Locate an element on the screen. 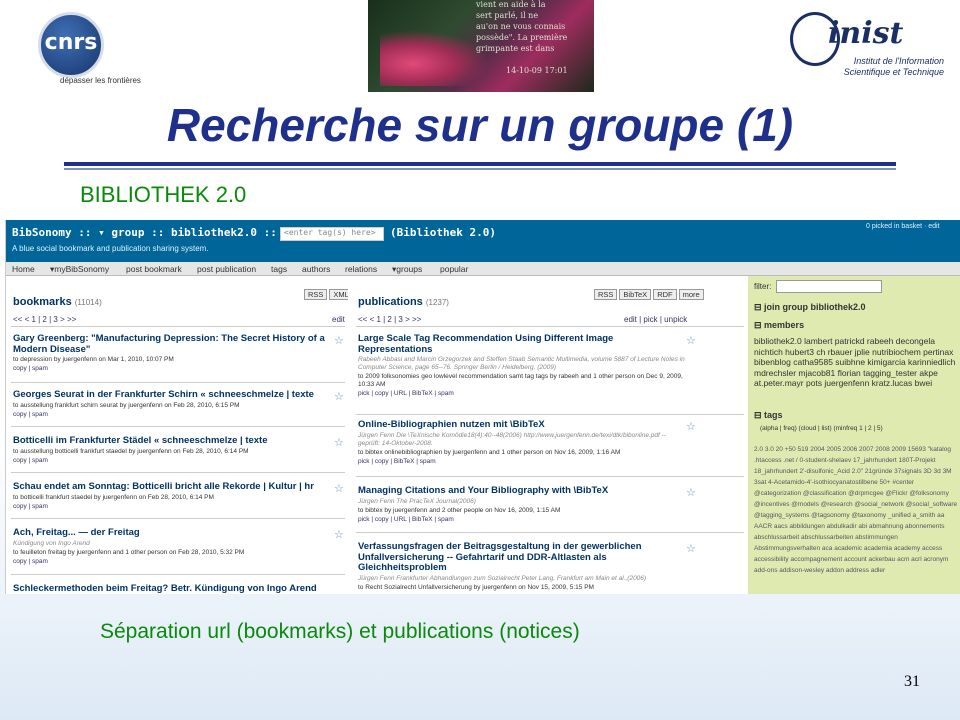 The image size is (960, 720). publication-actions: pick | copy | BibTeX | spam is located at coordinates (523, 462).